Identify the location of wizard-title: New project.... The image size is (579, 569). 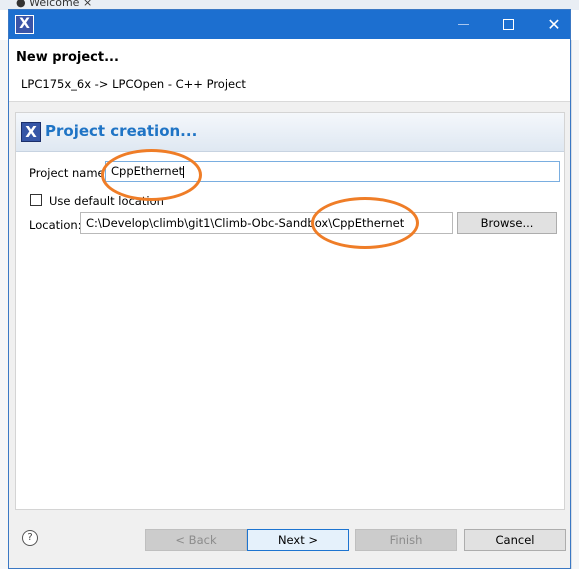
(67, 57).